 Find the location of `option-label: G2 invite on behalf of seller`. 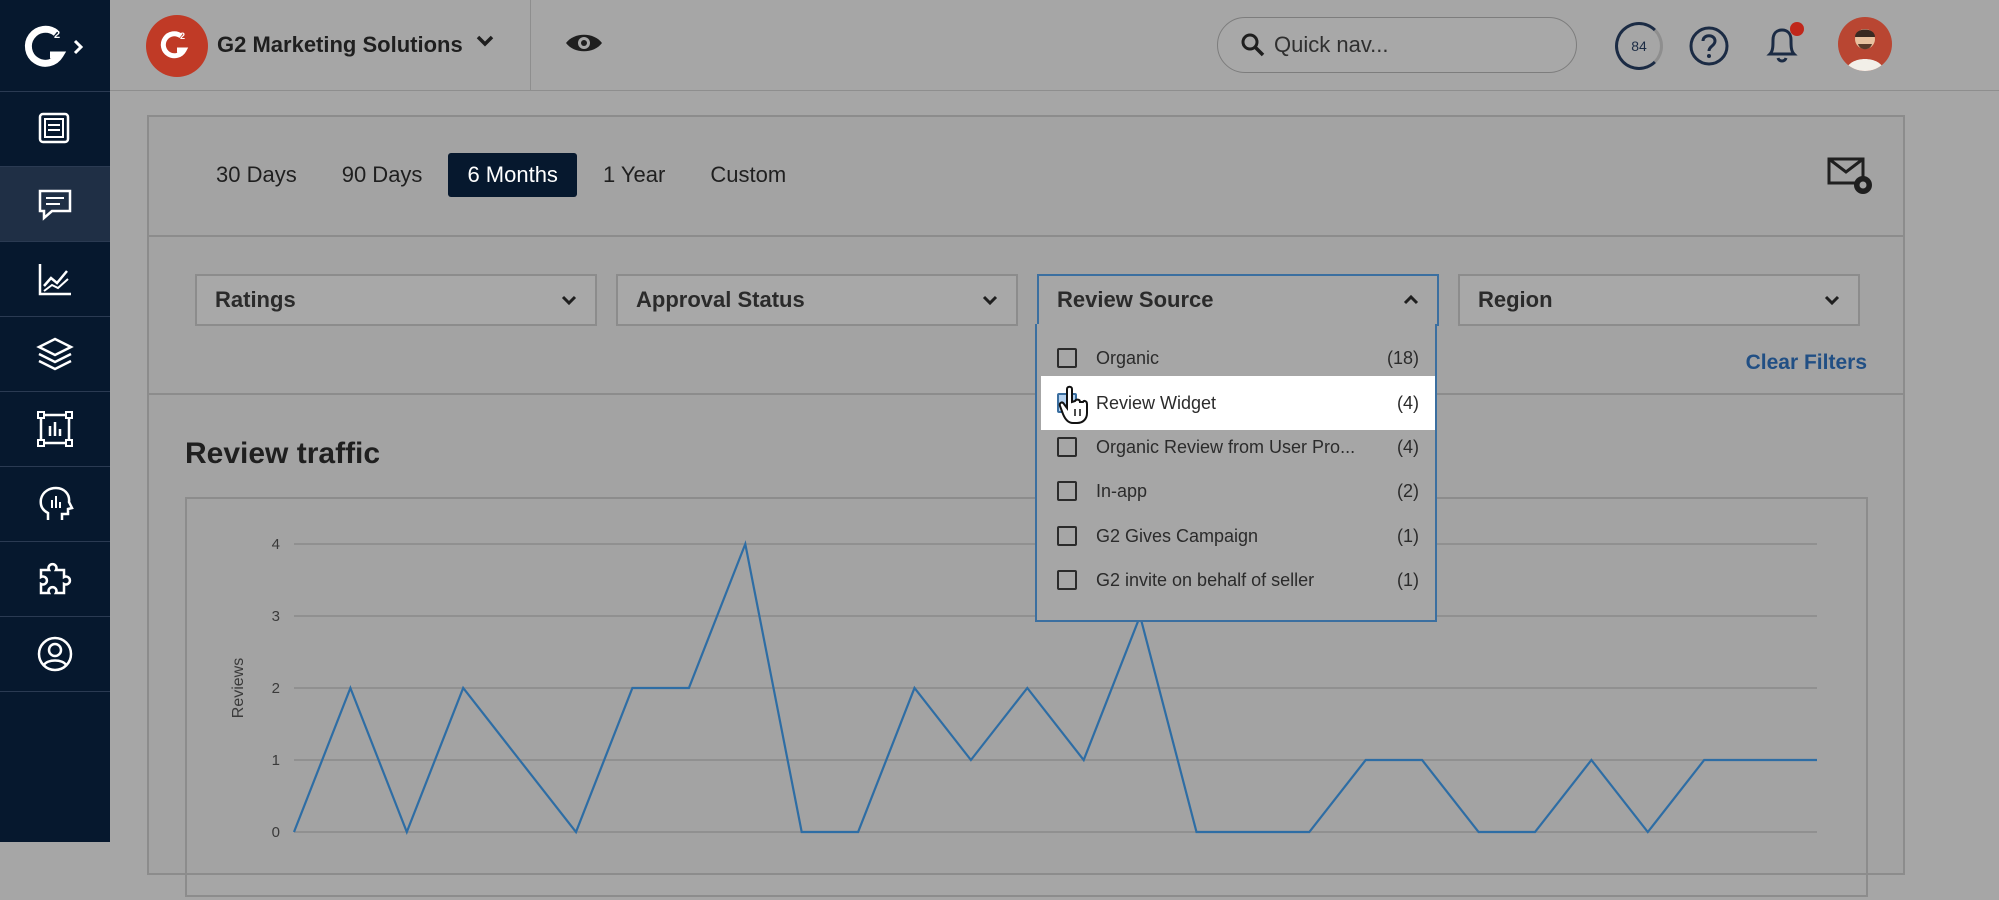

option-label: G2 invite on behalf of seller is located at coordinates (1246, 580).